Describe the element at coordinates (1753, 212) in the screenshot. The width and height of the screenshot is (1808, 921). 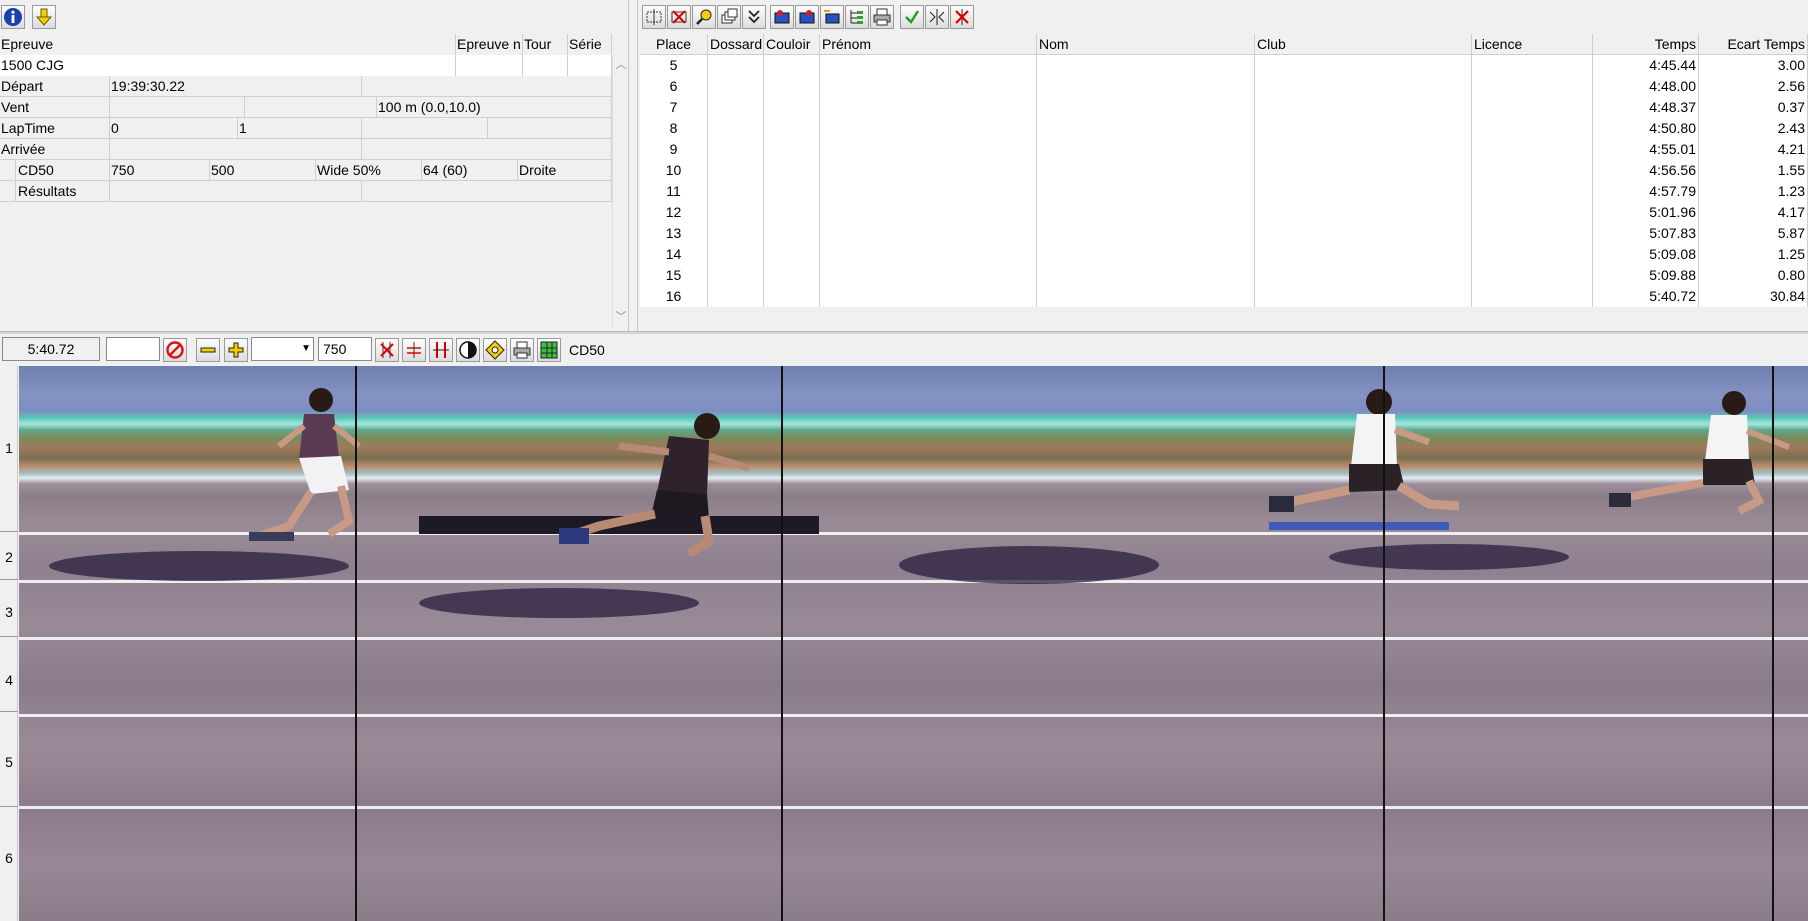
I see `ecart-cell: 4.17` at that location.